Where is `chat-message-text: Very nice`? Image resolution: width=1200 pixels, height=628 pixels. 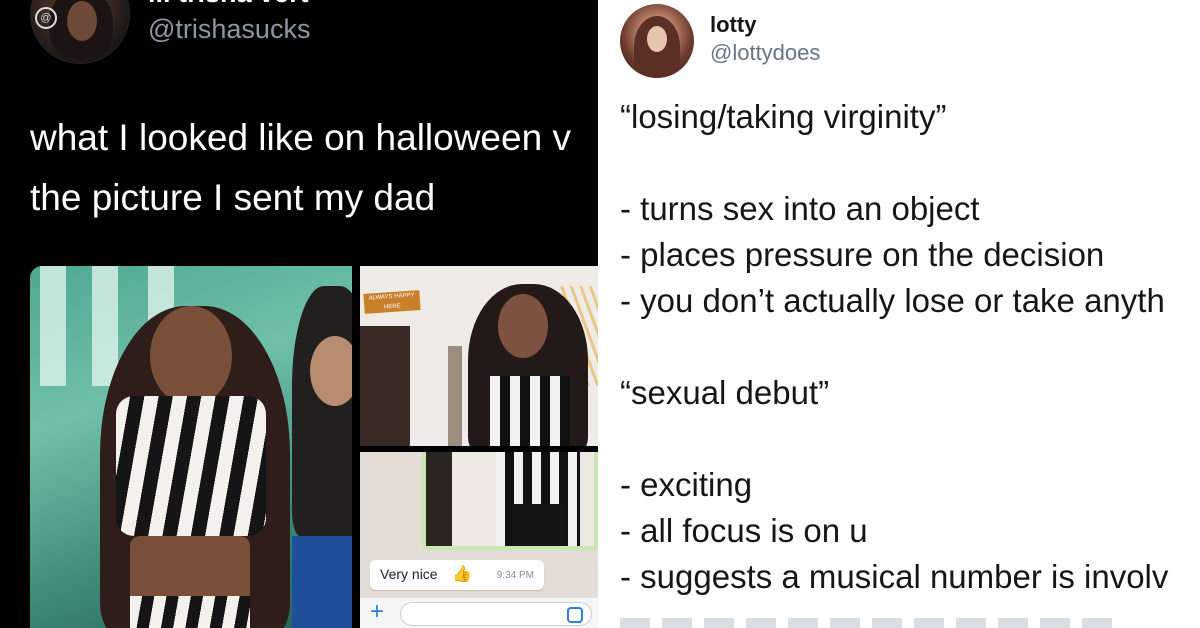
chat-message-text: Very nice is located at coordinates (409, 574).